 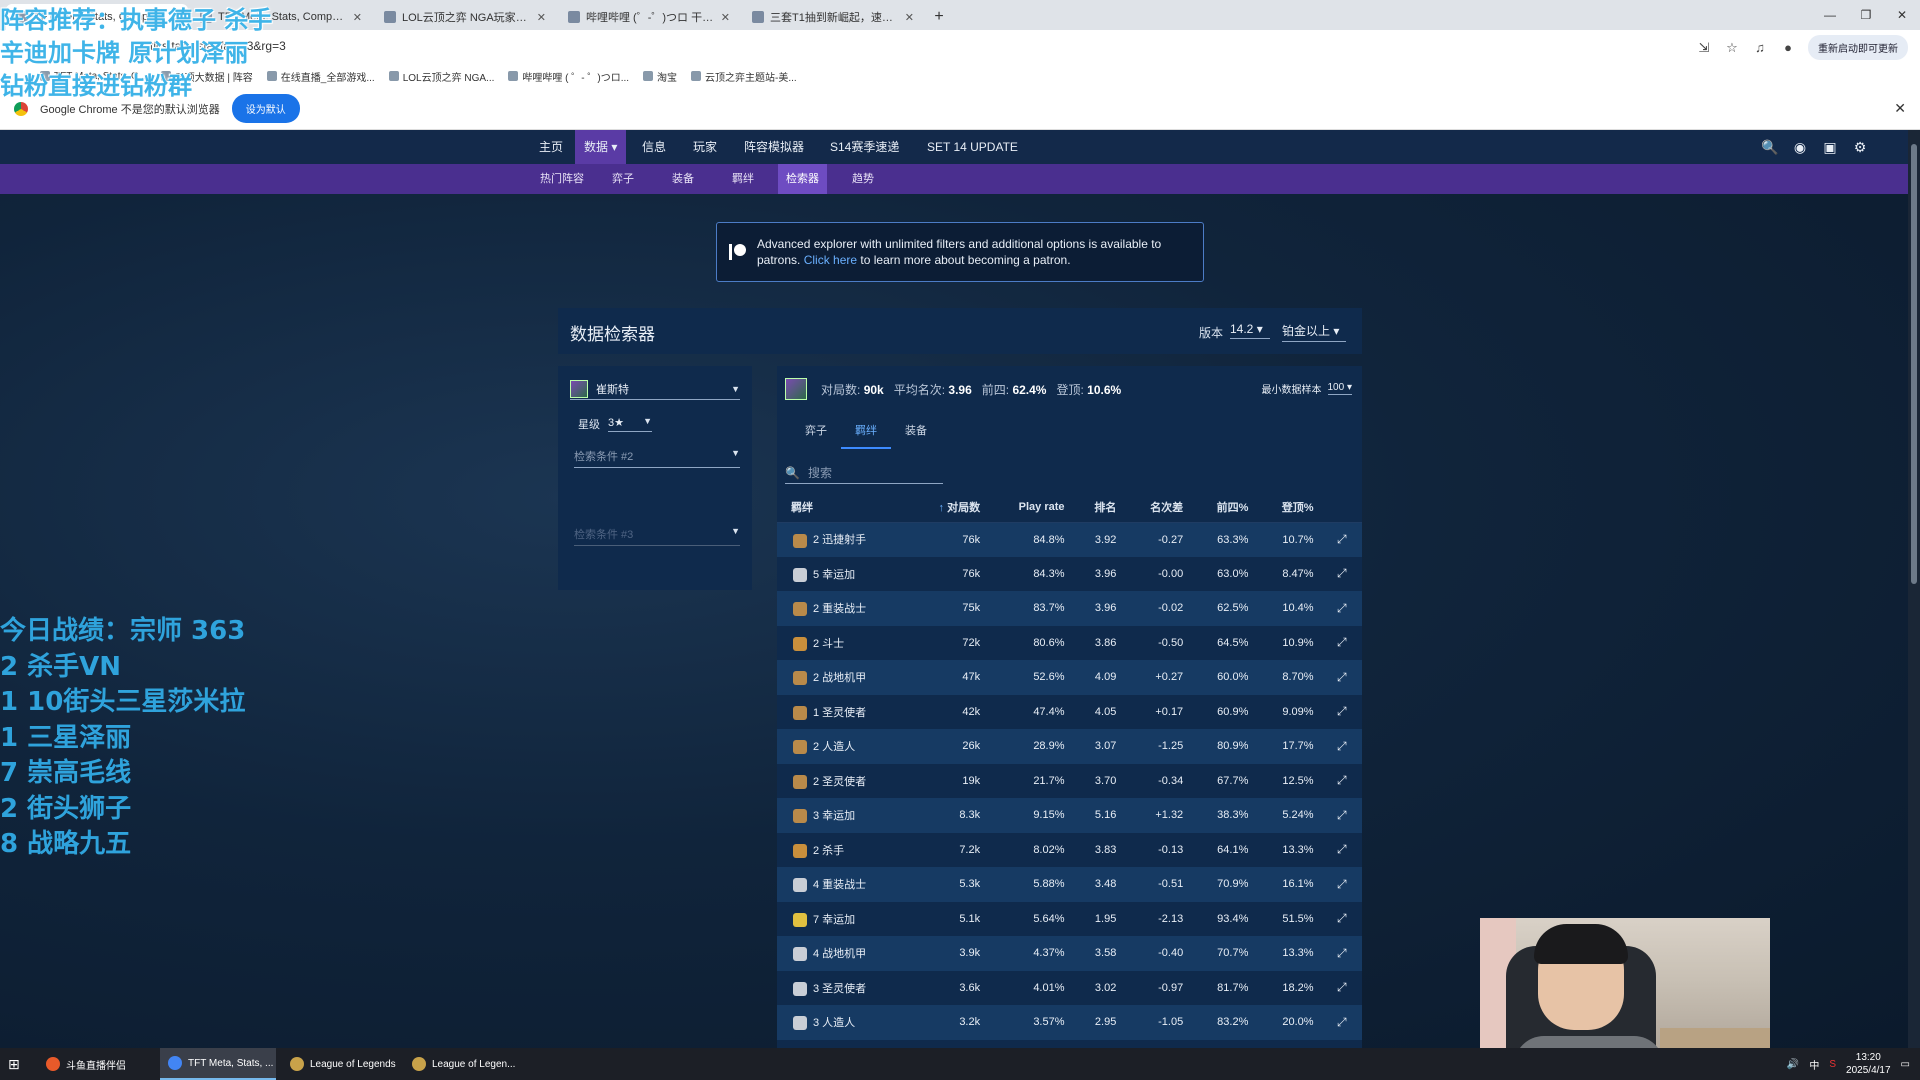 I want to click on sub-nav-item: 弈子, so click(x=623, y=179).